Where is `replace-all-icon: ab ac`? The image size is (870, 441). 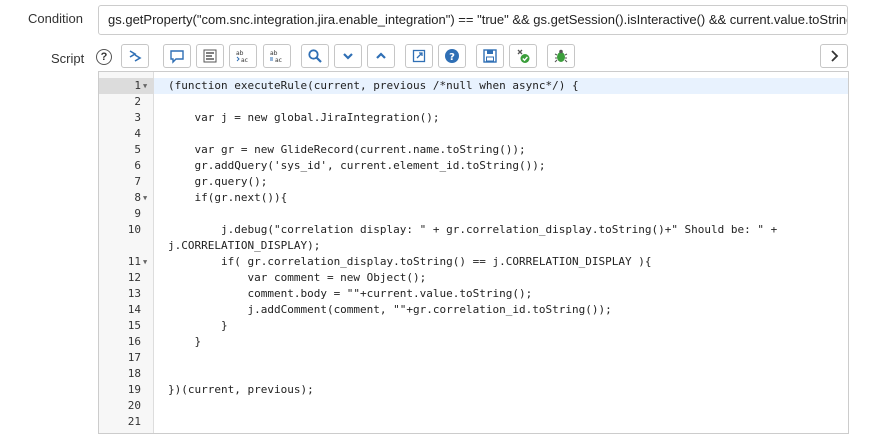
replace-all-icon: ab ac is located at coordinates (276, 57).